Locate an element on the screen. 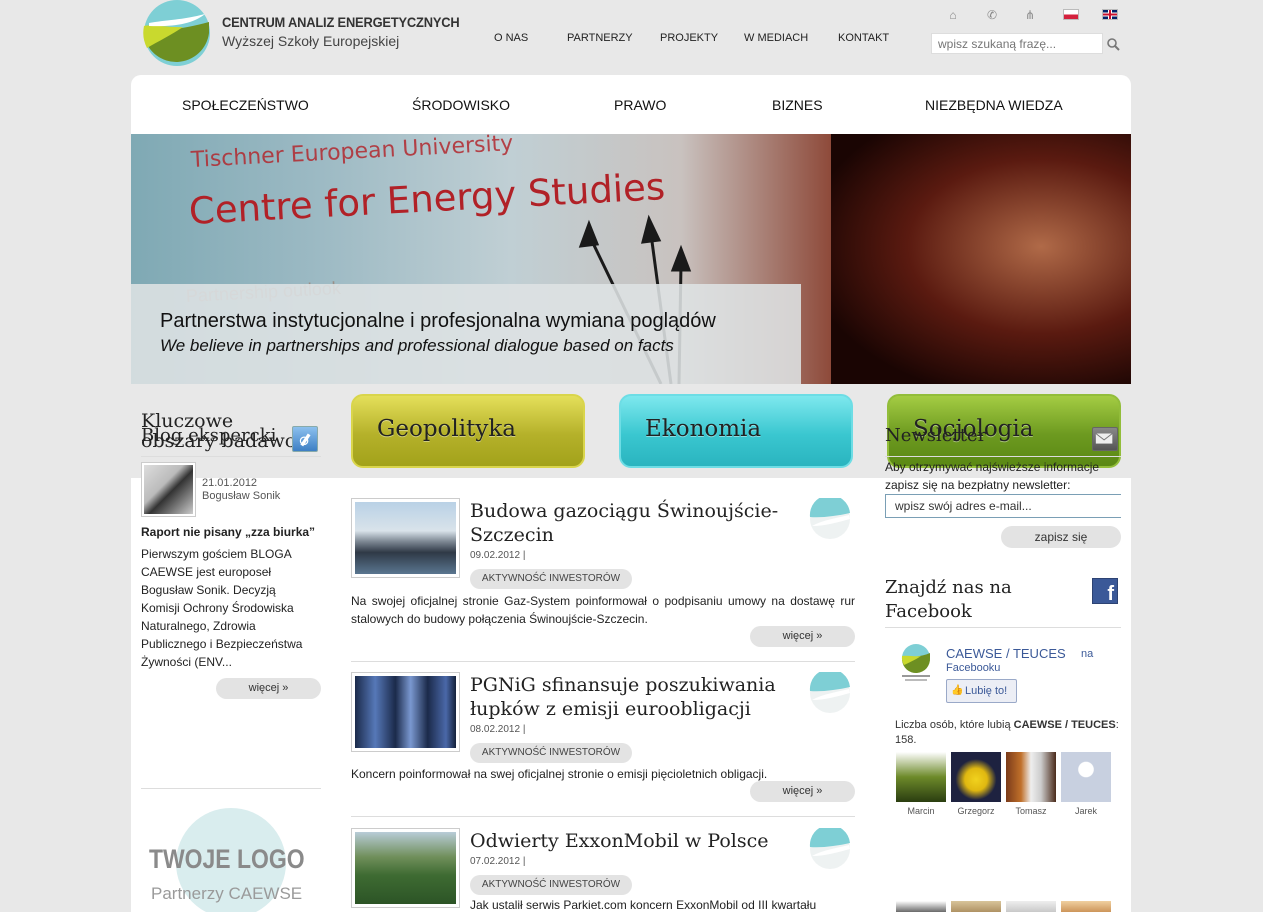 This screenshot has width=1263, height=912. nav-w-mediach: W MEDIACH is located at coordinates (776, 38).